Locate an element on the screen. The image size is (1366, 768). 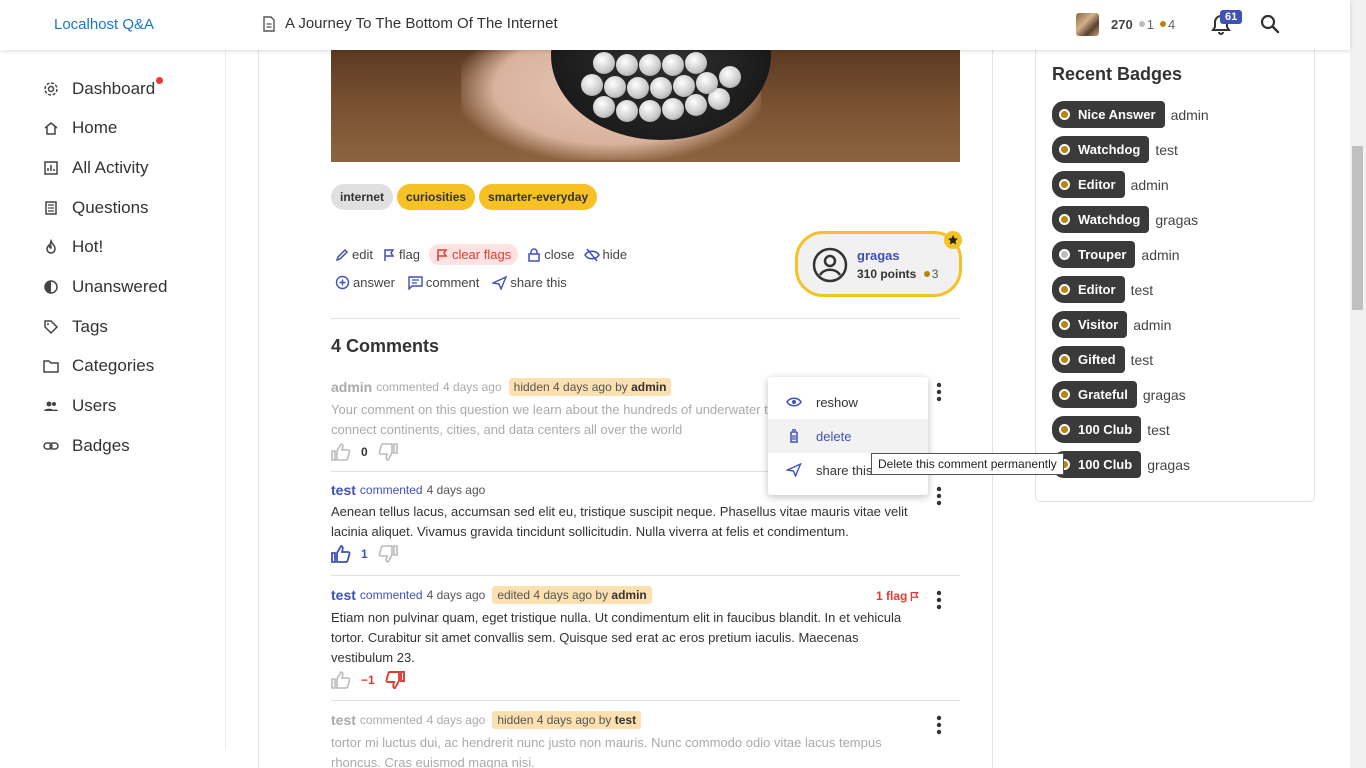
badge-row: Gifted test is located at coordinates (1102, 359).